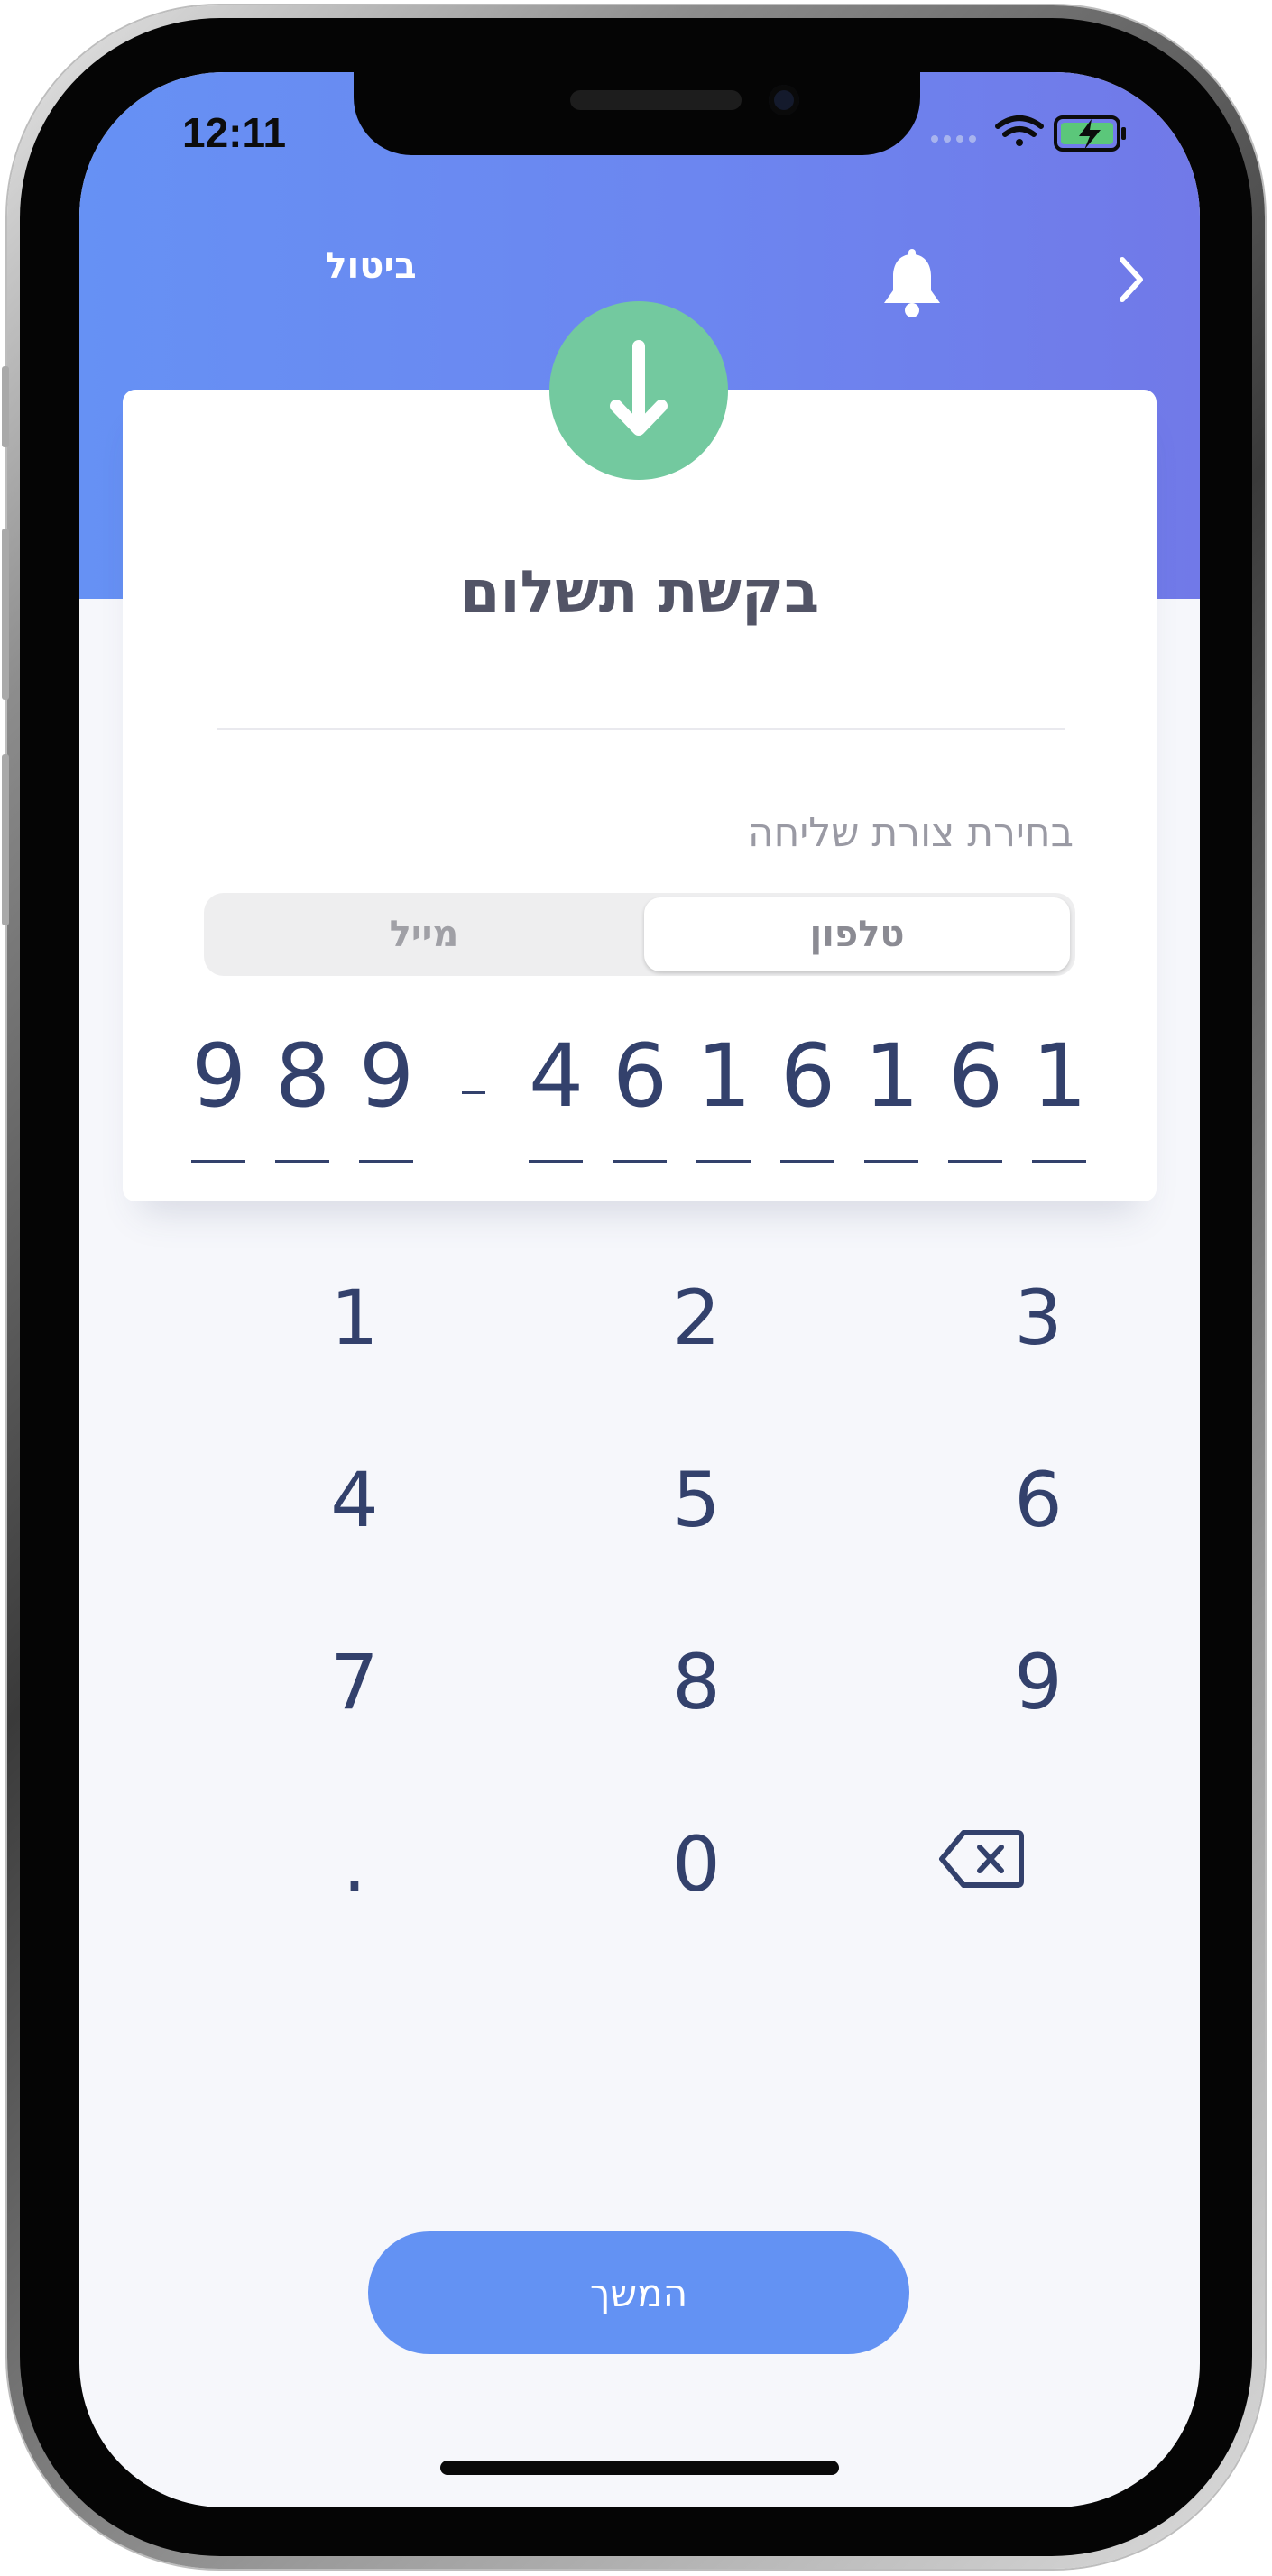  I want to click on earpiece-speaker, so click(656, 100).